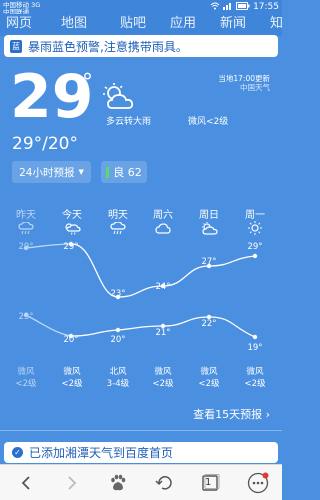 The width and height of the screenshot is (320, 500). Describe the element at coordinates (163, 215) in the screenshot. I see `day-name: 周六` at that location.